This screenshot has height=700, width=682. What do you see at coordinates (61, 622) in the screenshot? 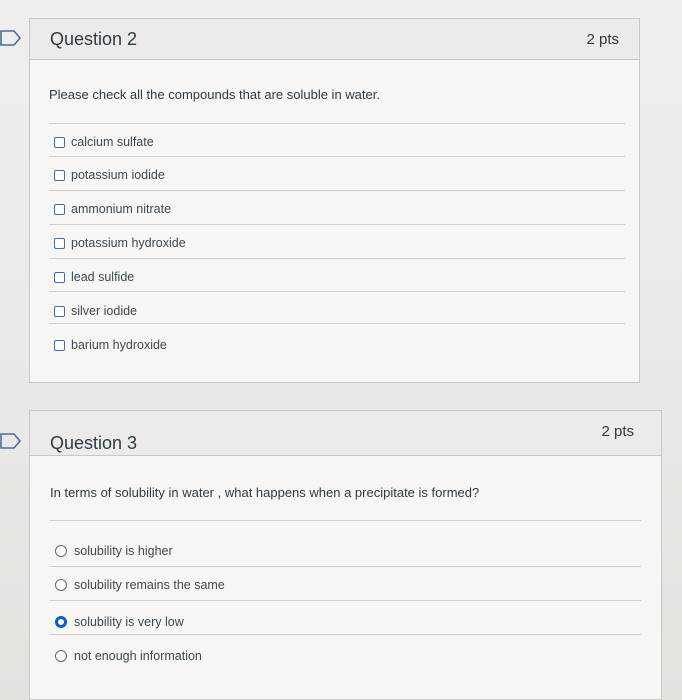
I see `radio-button-selected` at bounding box center [61, 622].